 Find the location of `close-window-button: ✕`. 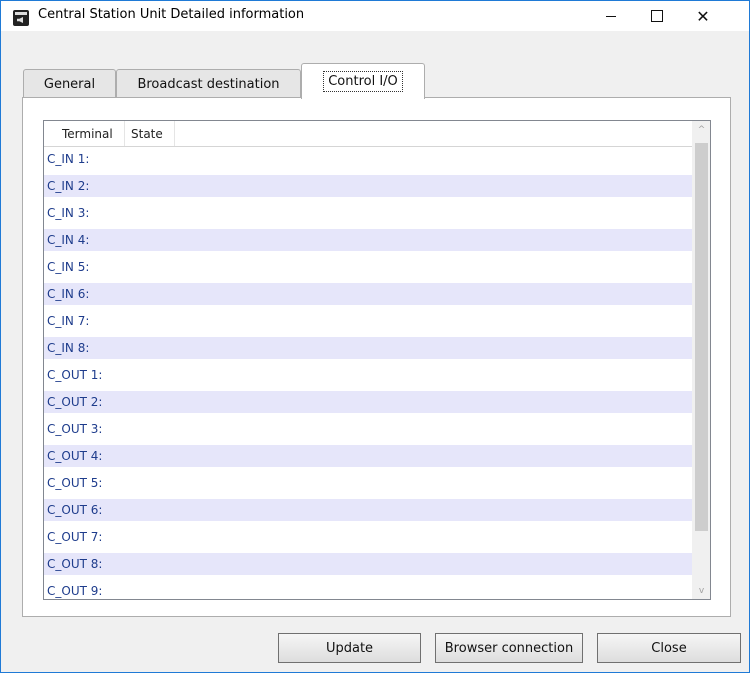

close-window-button: ✕ is located at coordinates (703, 16).